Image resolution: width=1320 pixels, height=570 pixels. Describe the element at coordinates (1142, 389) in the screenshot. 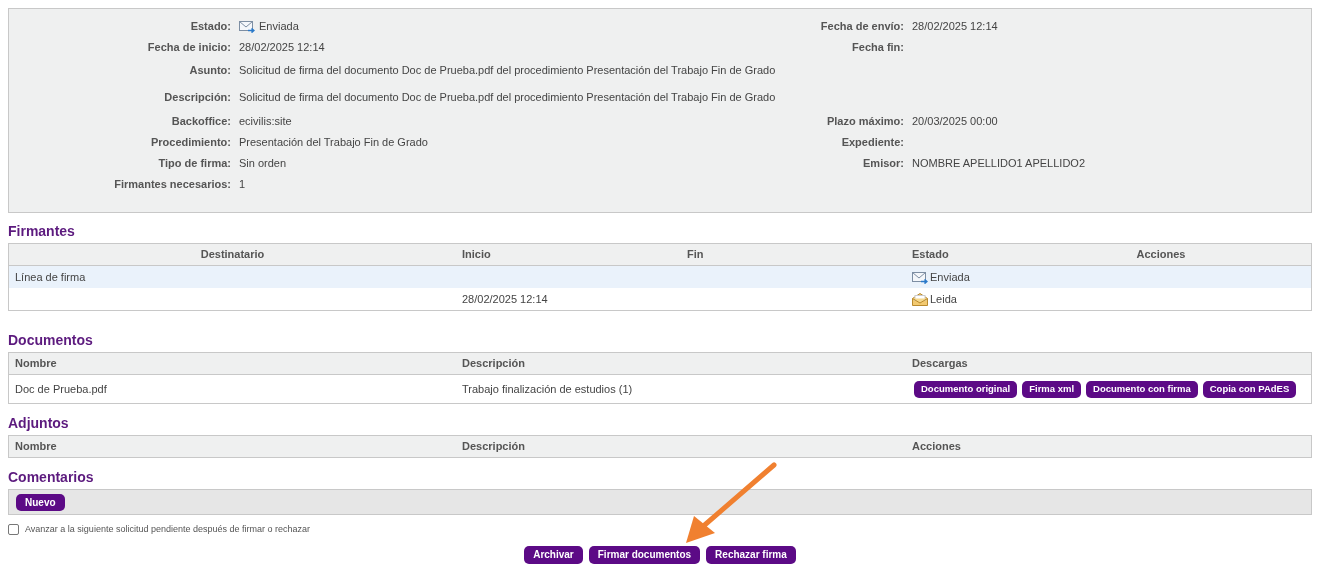

I see `download-button: Documento con firma` at that location.